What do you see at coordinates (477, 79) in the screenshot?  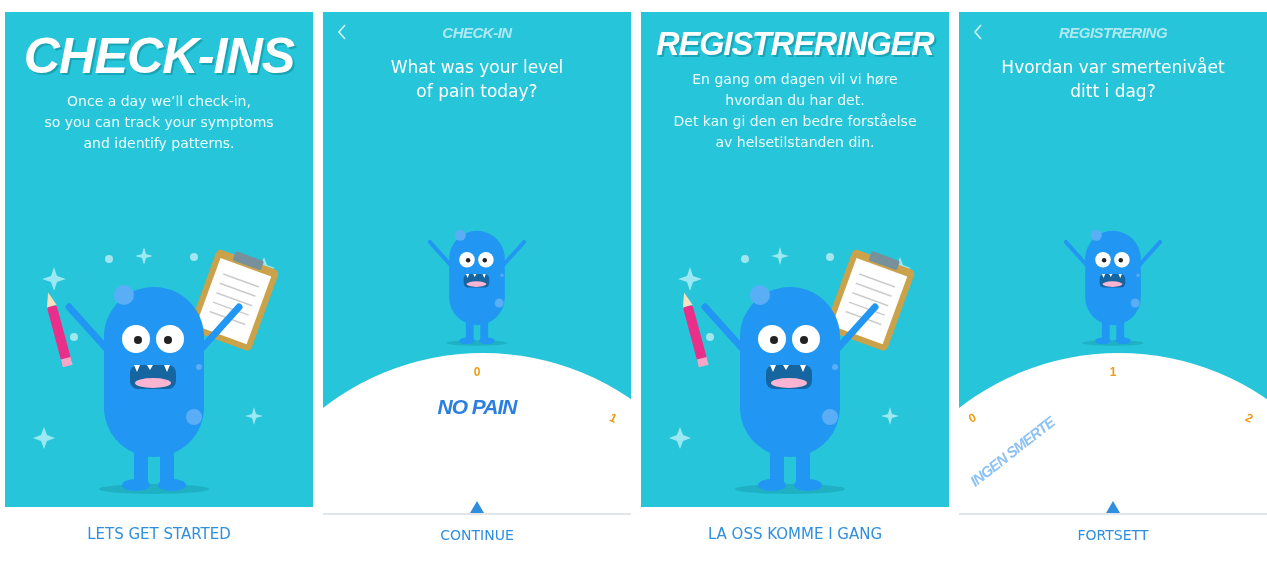 I see `question-text: What was your level of pain today?` at bounding box center [477, 79].